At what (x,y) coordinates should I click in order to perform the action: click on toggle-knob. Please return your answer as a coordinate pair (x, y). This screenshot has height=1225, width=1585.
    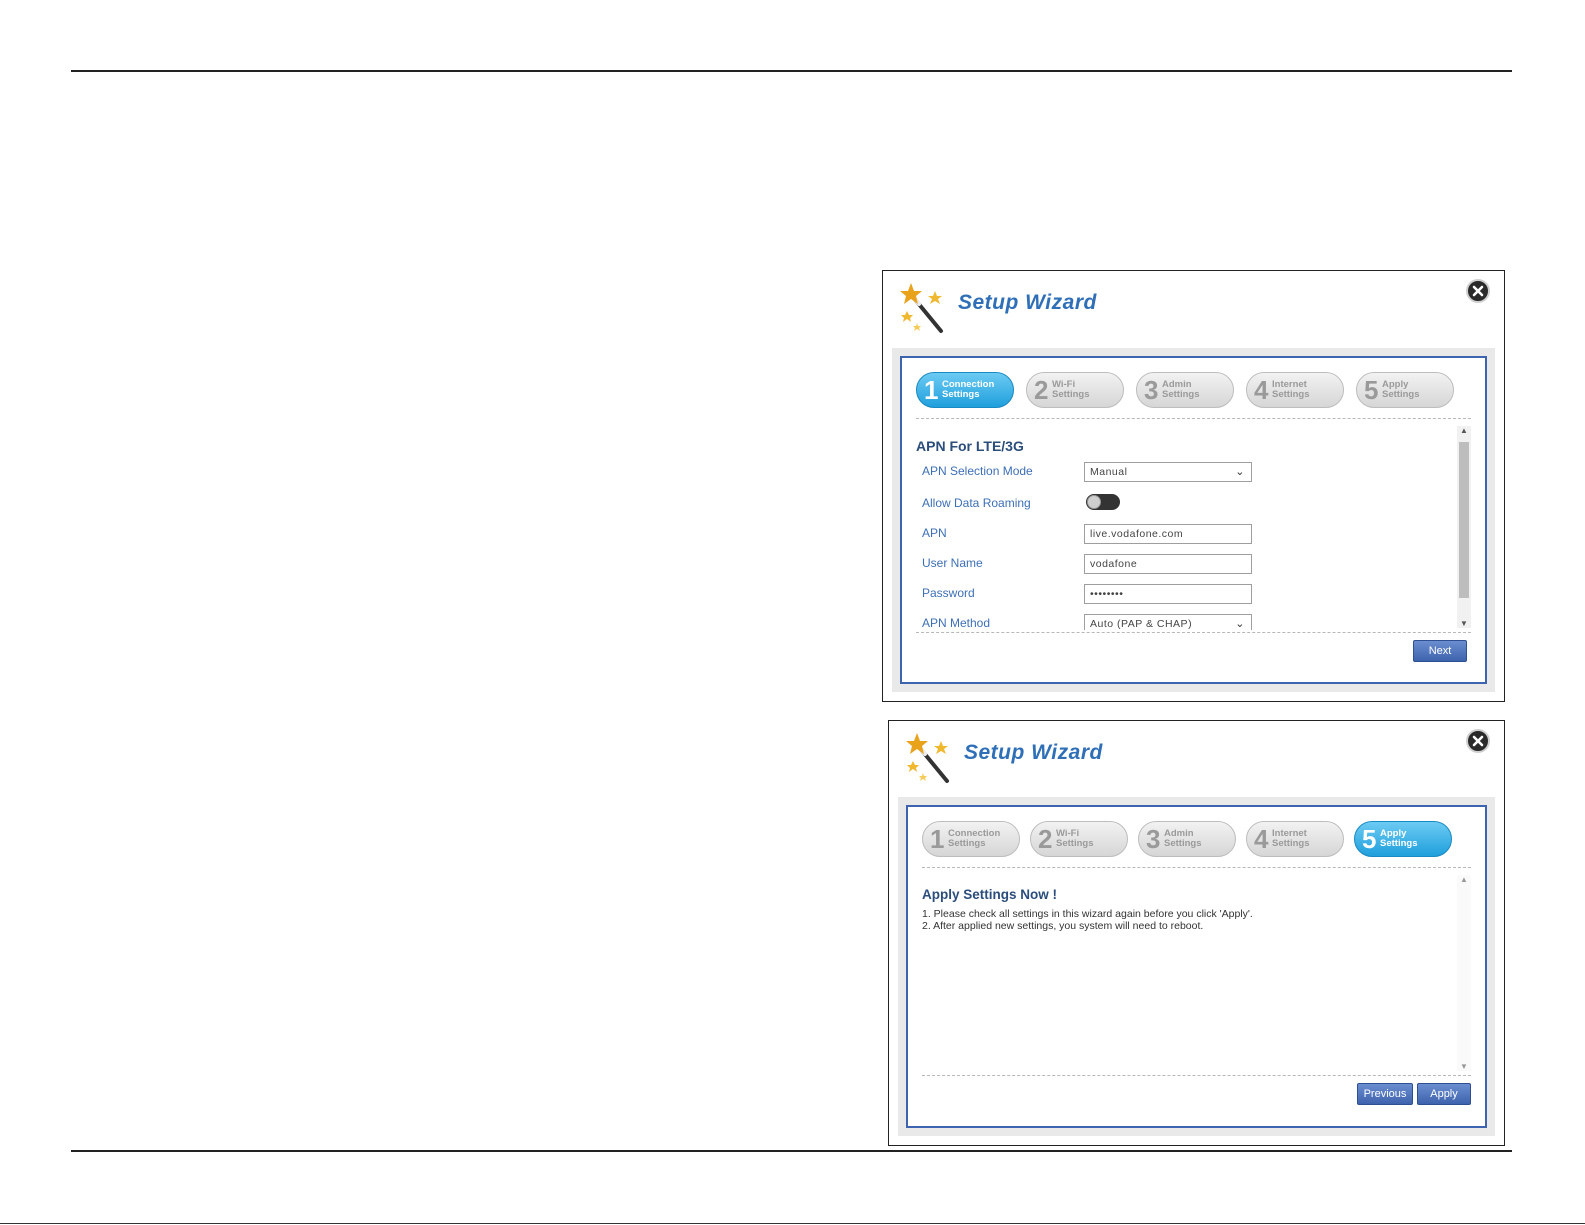
    Looking at the image, I should click on (1094, 502).